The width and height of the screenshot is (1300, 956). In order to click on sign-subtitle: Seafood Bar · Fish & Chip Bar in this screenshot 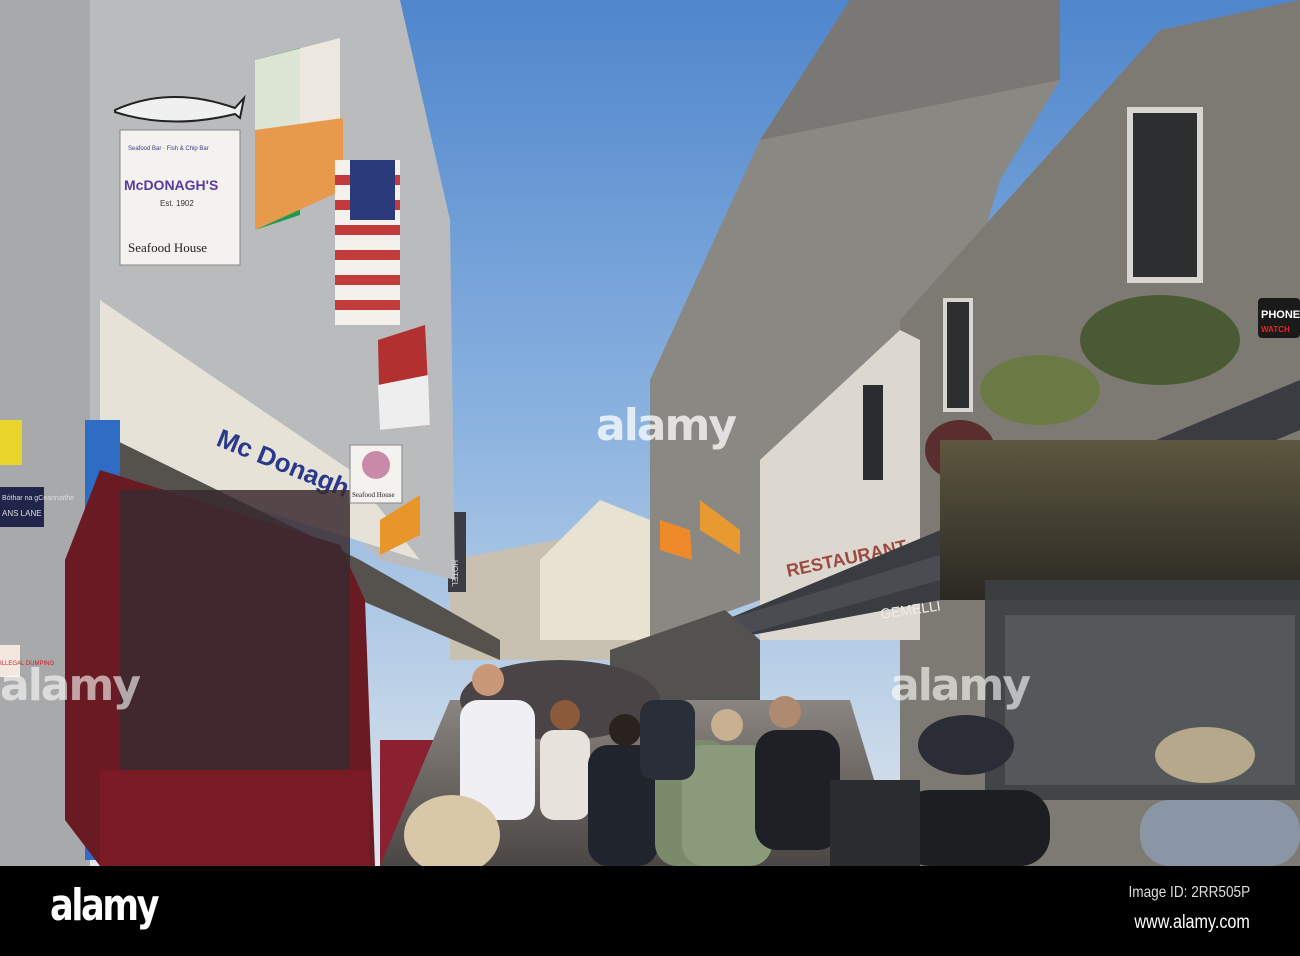, I will do `click(168, 149)`.